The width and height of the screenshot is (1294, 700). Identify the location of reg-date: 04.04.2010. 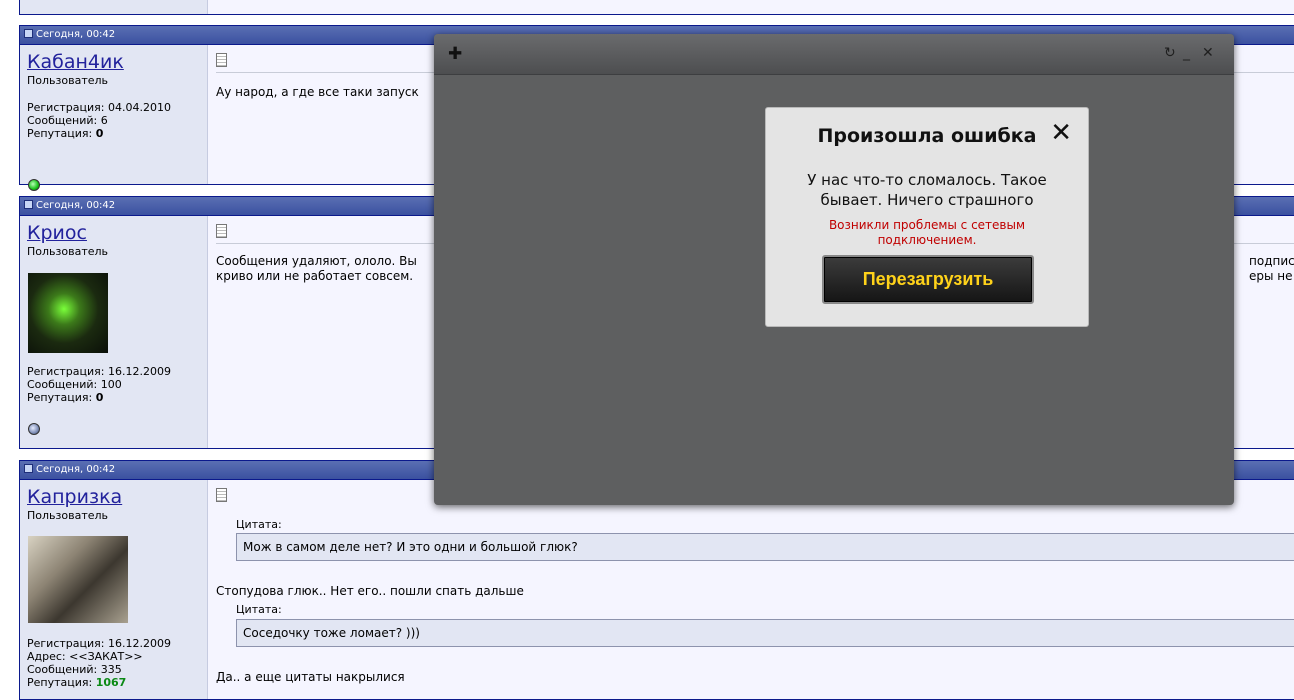
(139, 107).